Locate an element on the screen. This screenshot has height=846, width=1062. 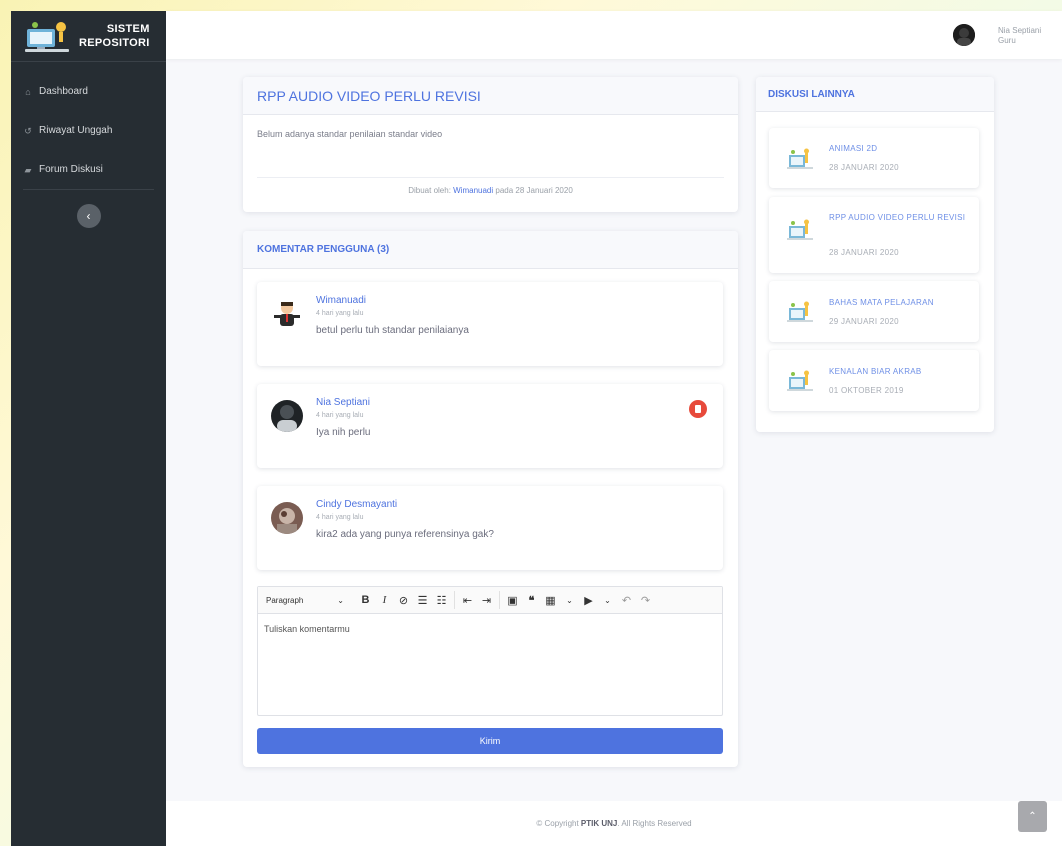
discussion-item: BAHAS MATA PELAJARAN 29 JANUARI 2020 is located at coordinates (874, 311).